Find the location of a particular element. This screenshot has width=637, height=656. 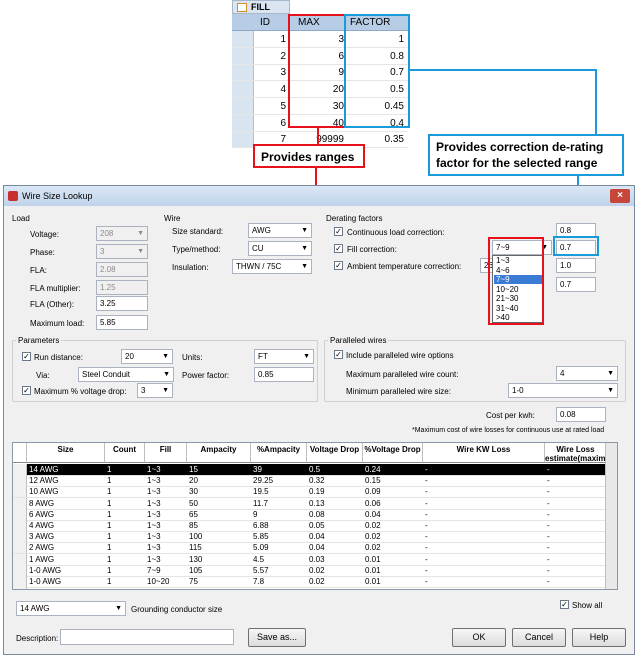

extra-factor-field: 0.7 is located at coordinates (576, 284).